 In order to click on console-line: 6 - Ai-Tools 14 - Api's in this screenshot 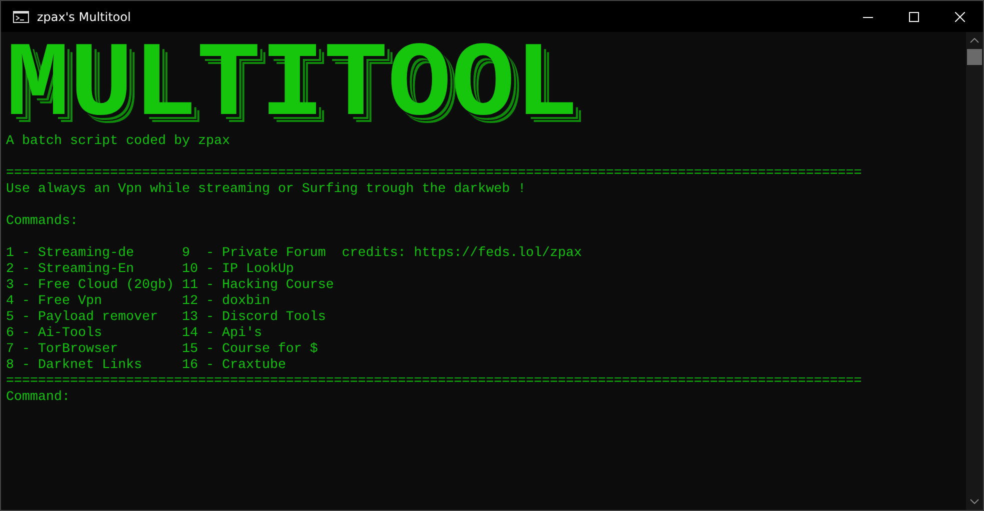, I will do `click(134, 333)`.